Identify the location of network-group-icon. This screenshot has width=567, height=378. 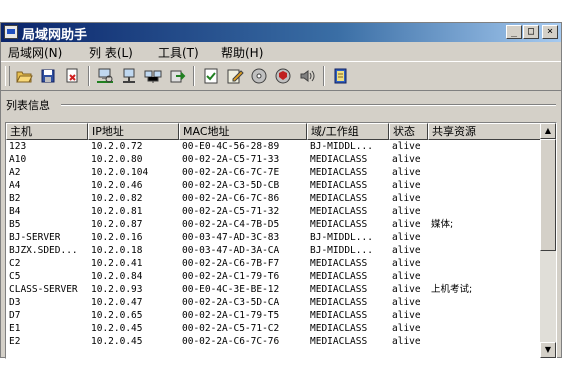
(153, 76).